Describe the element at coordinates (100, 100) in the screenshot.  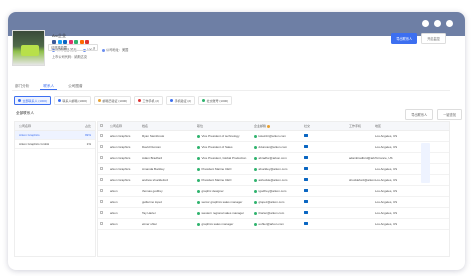
I see `check-icon` at that location.